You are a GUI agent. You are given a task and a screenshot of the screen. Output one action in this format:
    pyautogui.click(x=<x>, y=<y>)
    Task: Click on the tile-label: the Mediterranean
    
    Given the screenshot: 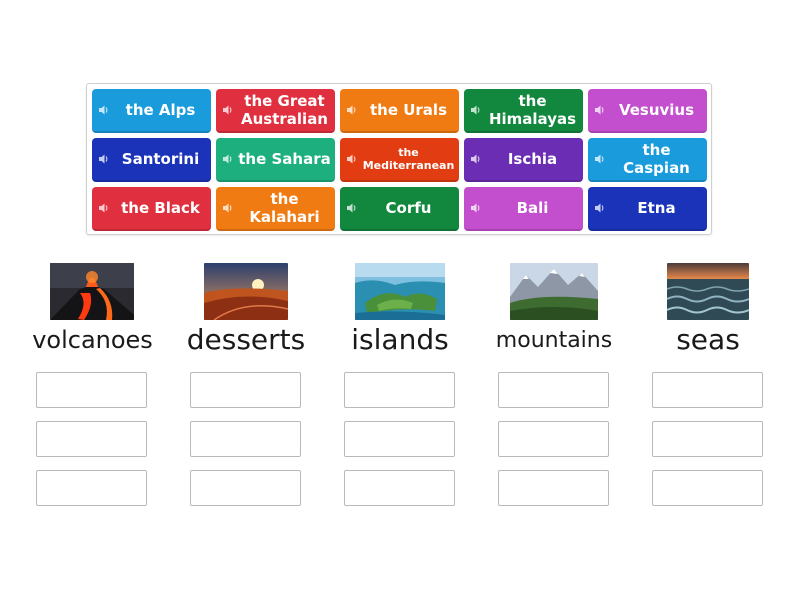 What is the action you would take?
    pyautogui.click(x=408, y=159)
    